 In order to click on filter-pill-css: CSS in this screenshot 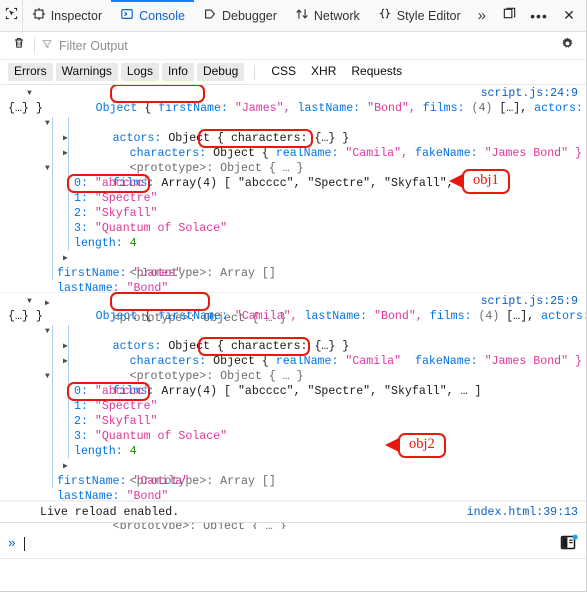, I will do `click(283, 72)`.